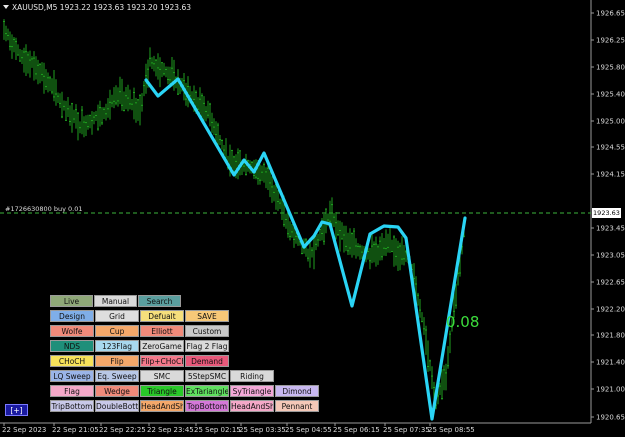 This screenshot has height=437, width=625. I want to click on pattern-button-5stepsmc: 5StepSMC, so click(207, 376).